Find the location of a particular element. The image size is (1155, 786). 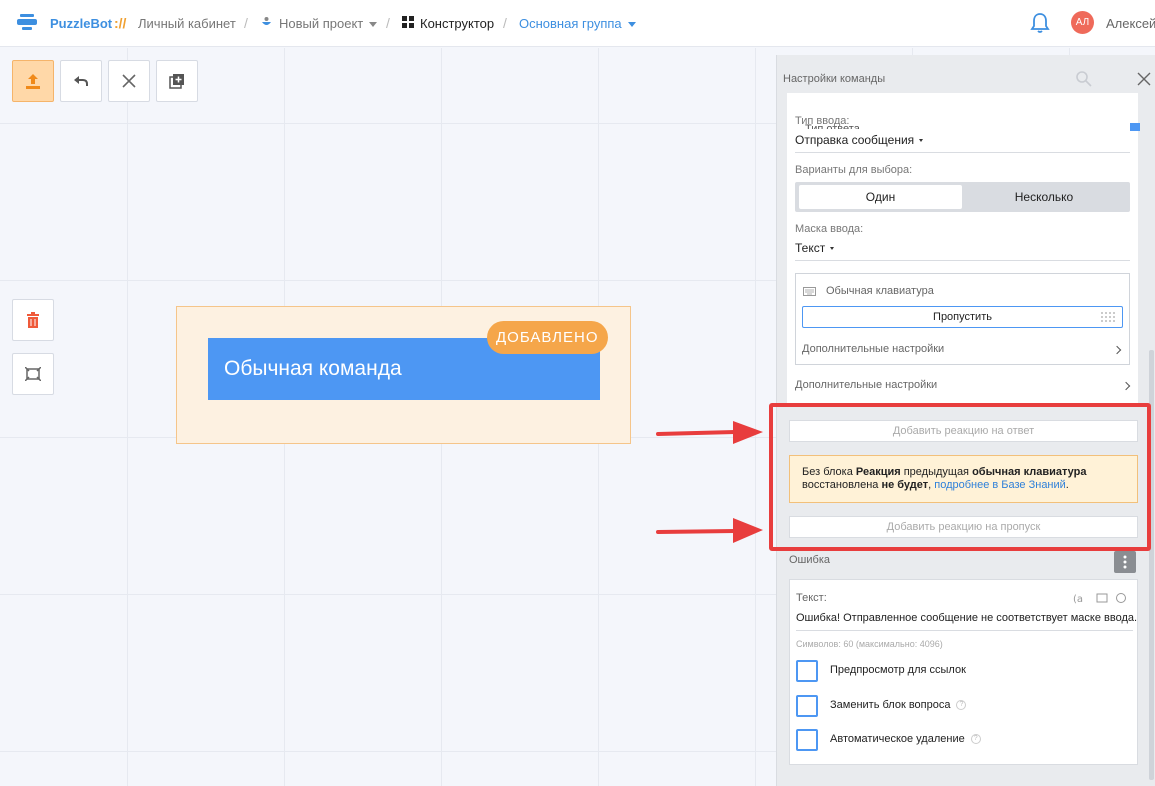

upload-icon is located at coordinates (33, 81).